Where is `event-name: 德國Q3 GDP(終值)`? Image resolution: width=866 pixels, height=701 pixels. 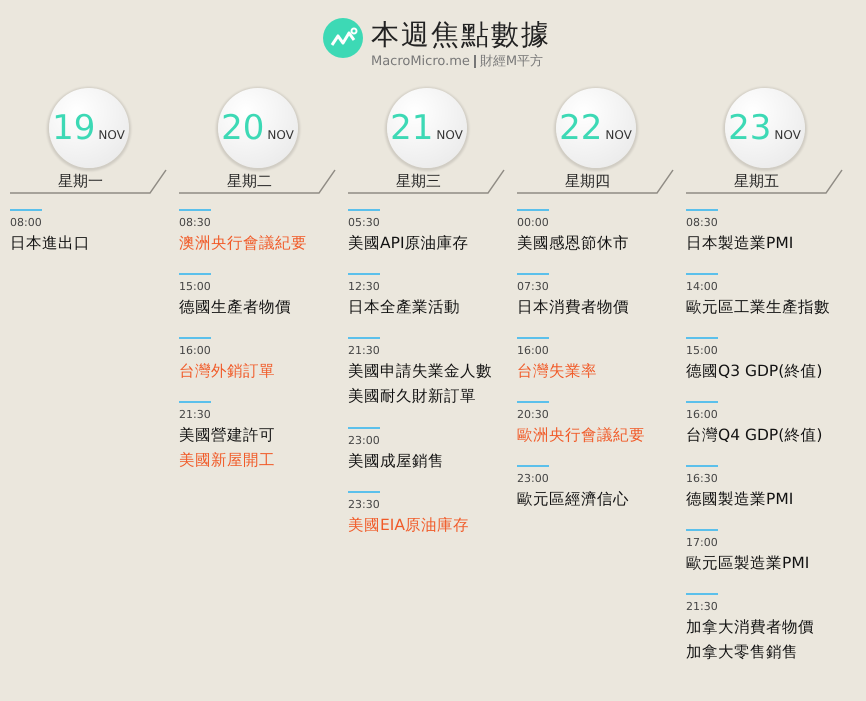 event-name: 德國Q3 GDP(終值) is located at coordinates (754, 371).